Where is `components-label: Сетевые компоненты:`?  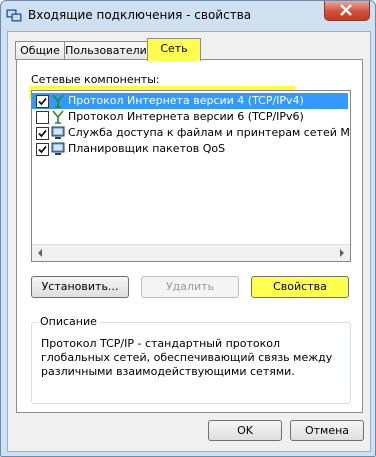 components-label: Сетевые компоненты: is located at coordinates (95, 79).